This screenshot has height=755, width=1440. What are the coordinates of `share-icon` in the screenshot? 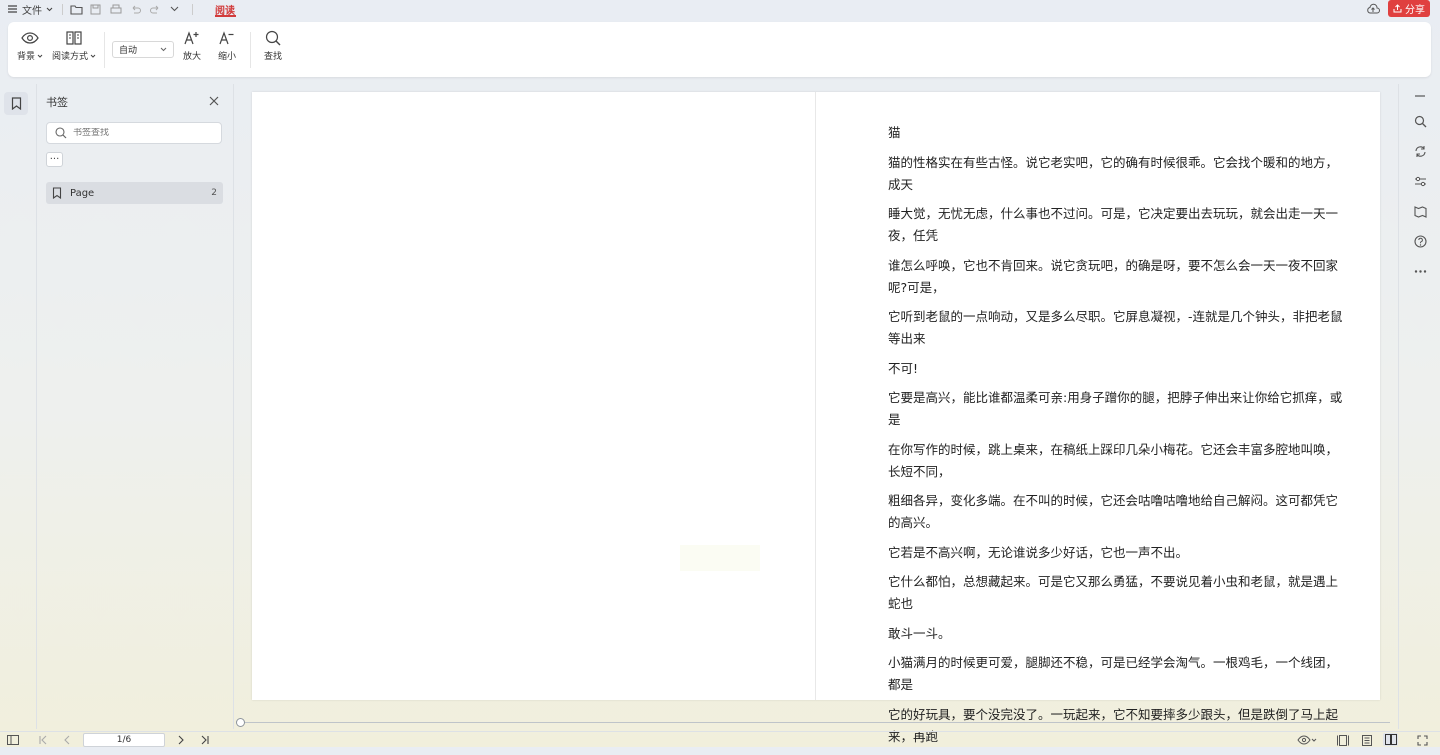 It's located at (1397, 8).